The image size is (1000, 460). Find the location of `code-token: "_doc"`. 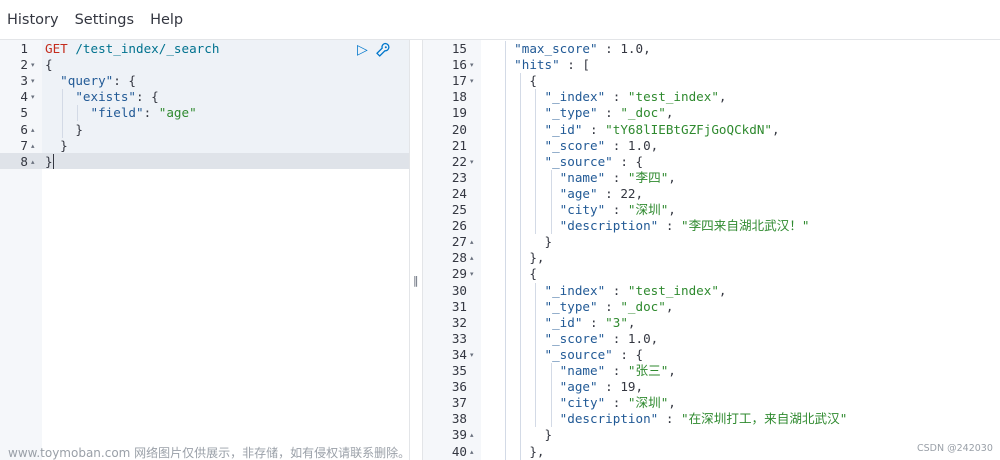

code-token: "_doc" is located at coordinates (643, 306).